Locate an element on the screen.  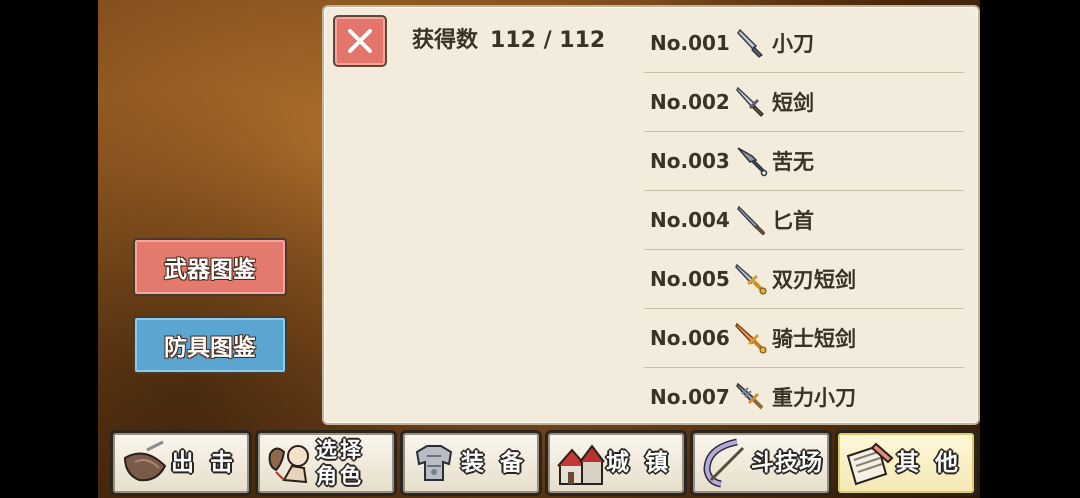
character-select-icon is located at coordinates (288, 464).